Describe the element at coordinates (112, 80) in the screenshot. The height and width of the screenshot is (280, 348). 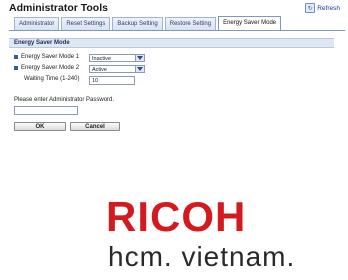
I see `waiting-time-input: 10` at that location.